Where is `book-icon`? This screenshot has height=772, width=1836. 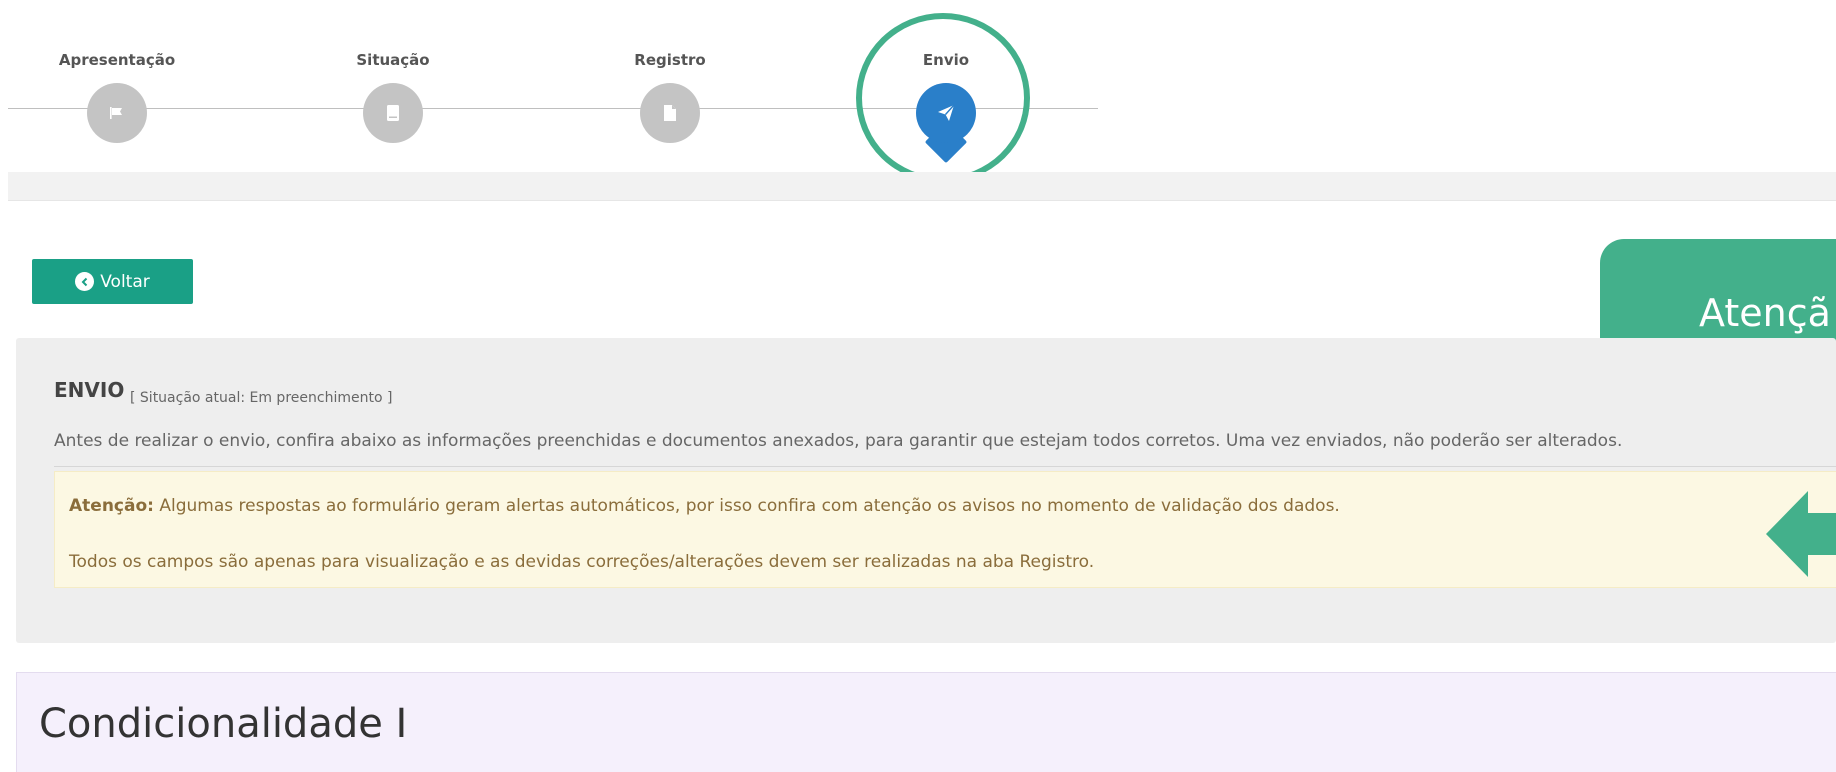
book-icon is located at coordinates (393, 113).